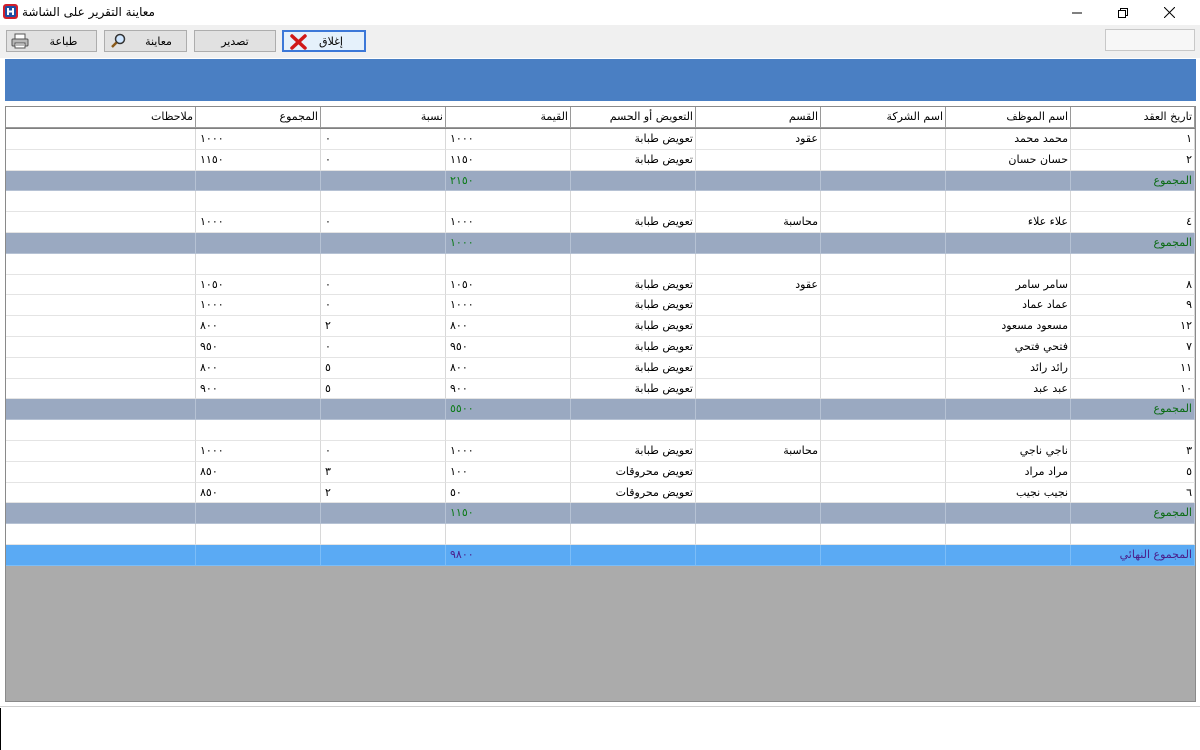 The width and height of the screenshot is (1200, 750). I want to click on table-cell: ناجي ناجي, so click(1008, 451).